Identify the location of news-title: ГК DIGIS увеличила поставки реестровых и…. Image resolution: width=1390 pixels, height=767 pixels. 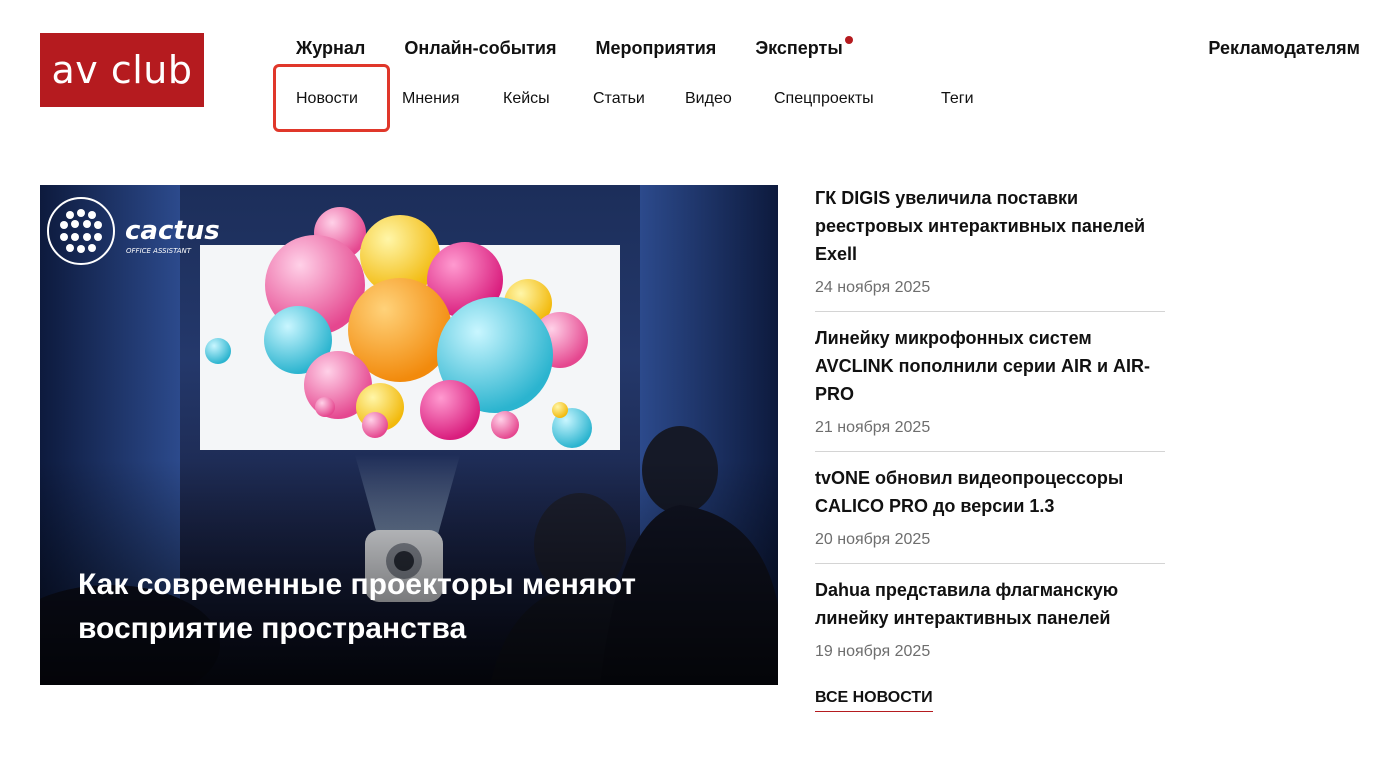
(990, 226).